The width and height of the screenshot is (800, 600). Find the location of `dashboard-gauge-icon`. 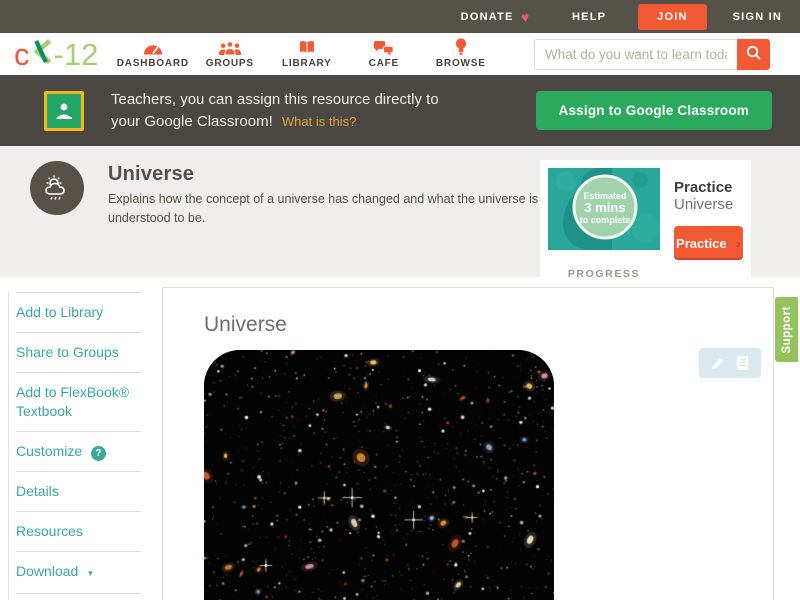

dashboard-gauge-icon is located at coordinates (152, 47).